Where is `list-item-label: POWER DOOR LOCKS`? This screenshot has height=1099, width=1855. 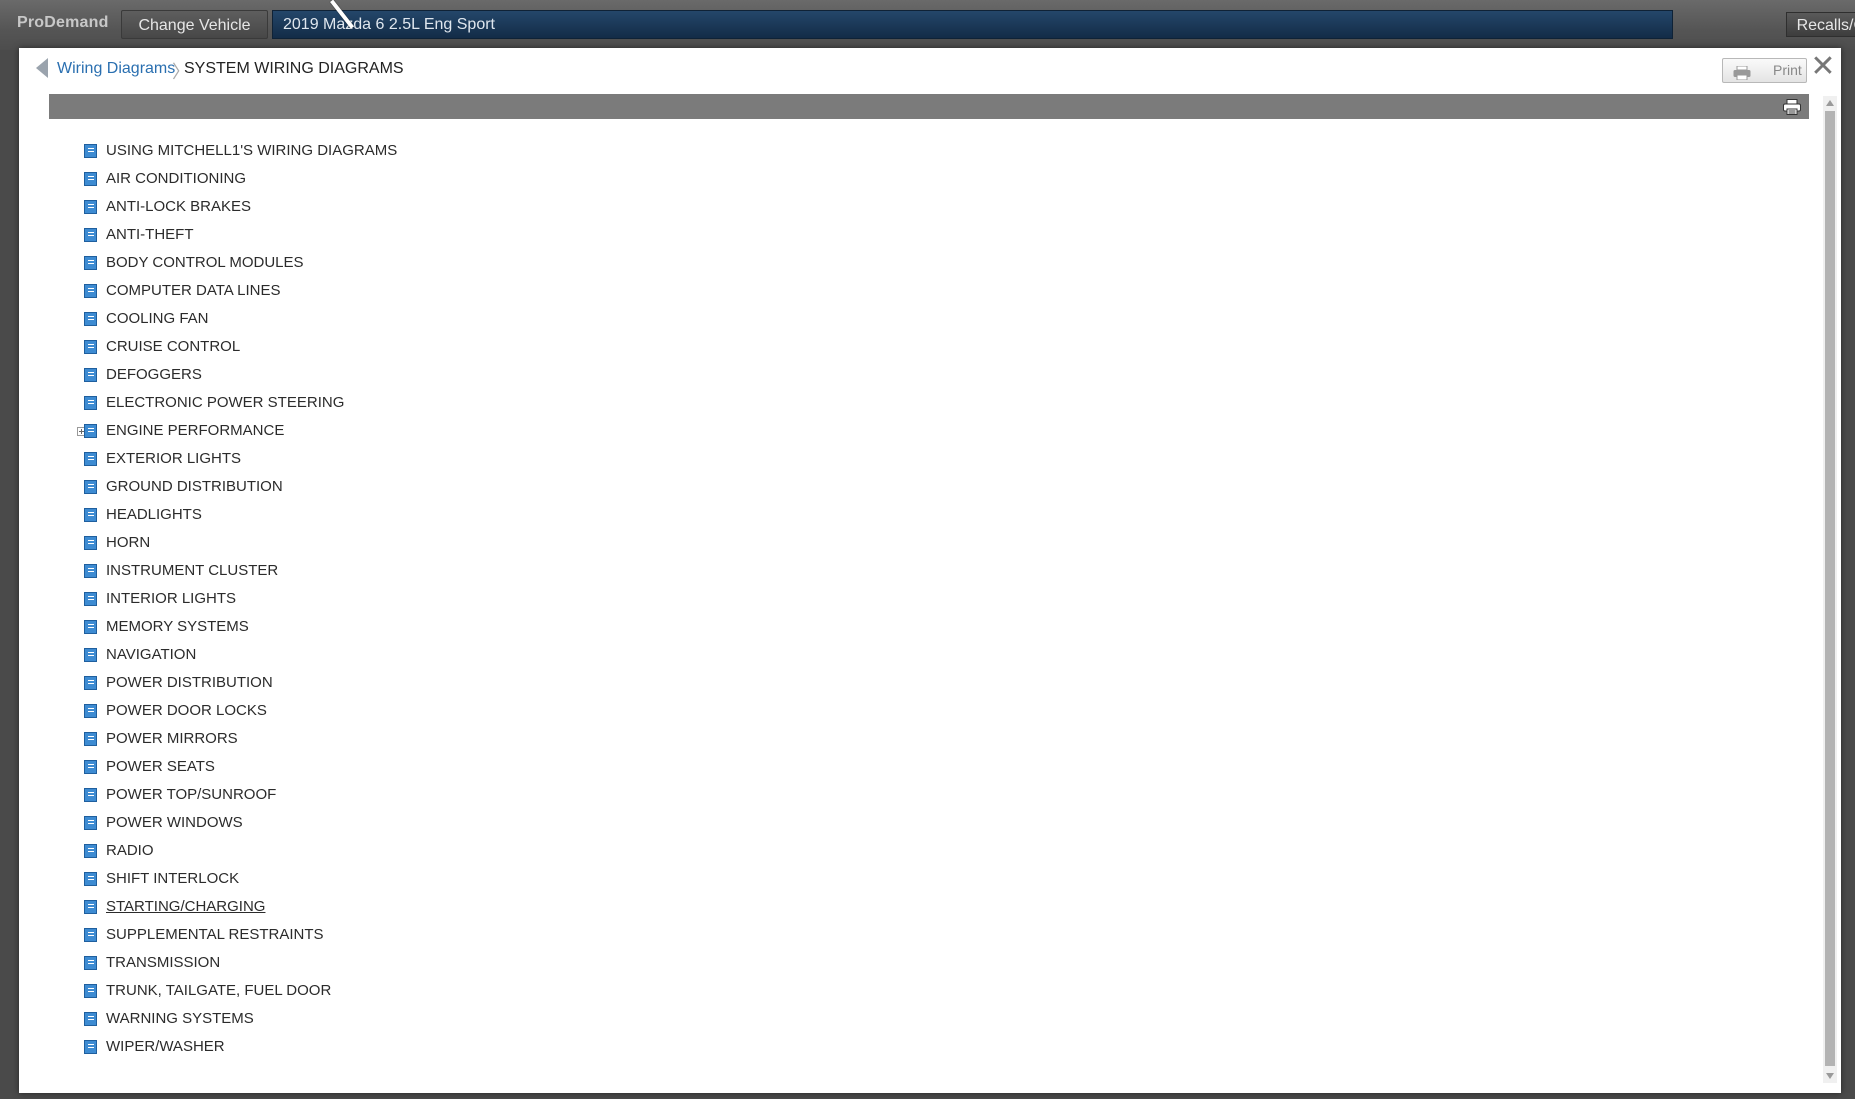 list-item-label: POWER DOOR LOCKS is located at coordinates (186, 710).